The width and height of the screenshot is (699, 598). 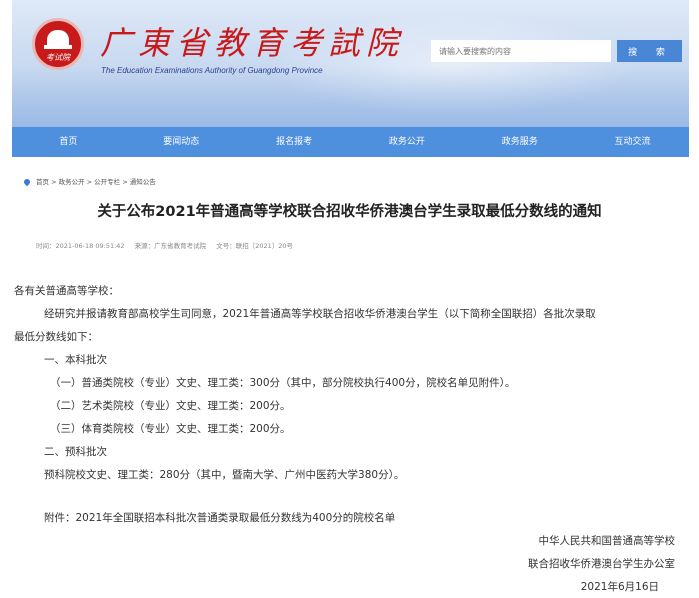 I want to click on location-pin-icon, so click(x=27, y=182).